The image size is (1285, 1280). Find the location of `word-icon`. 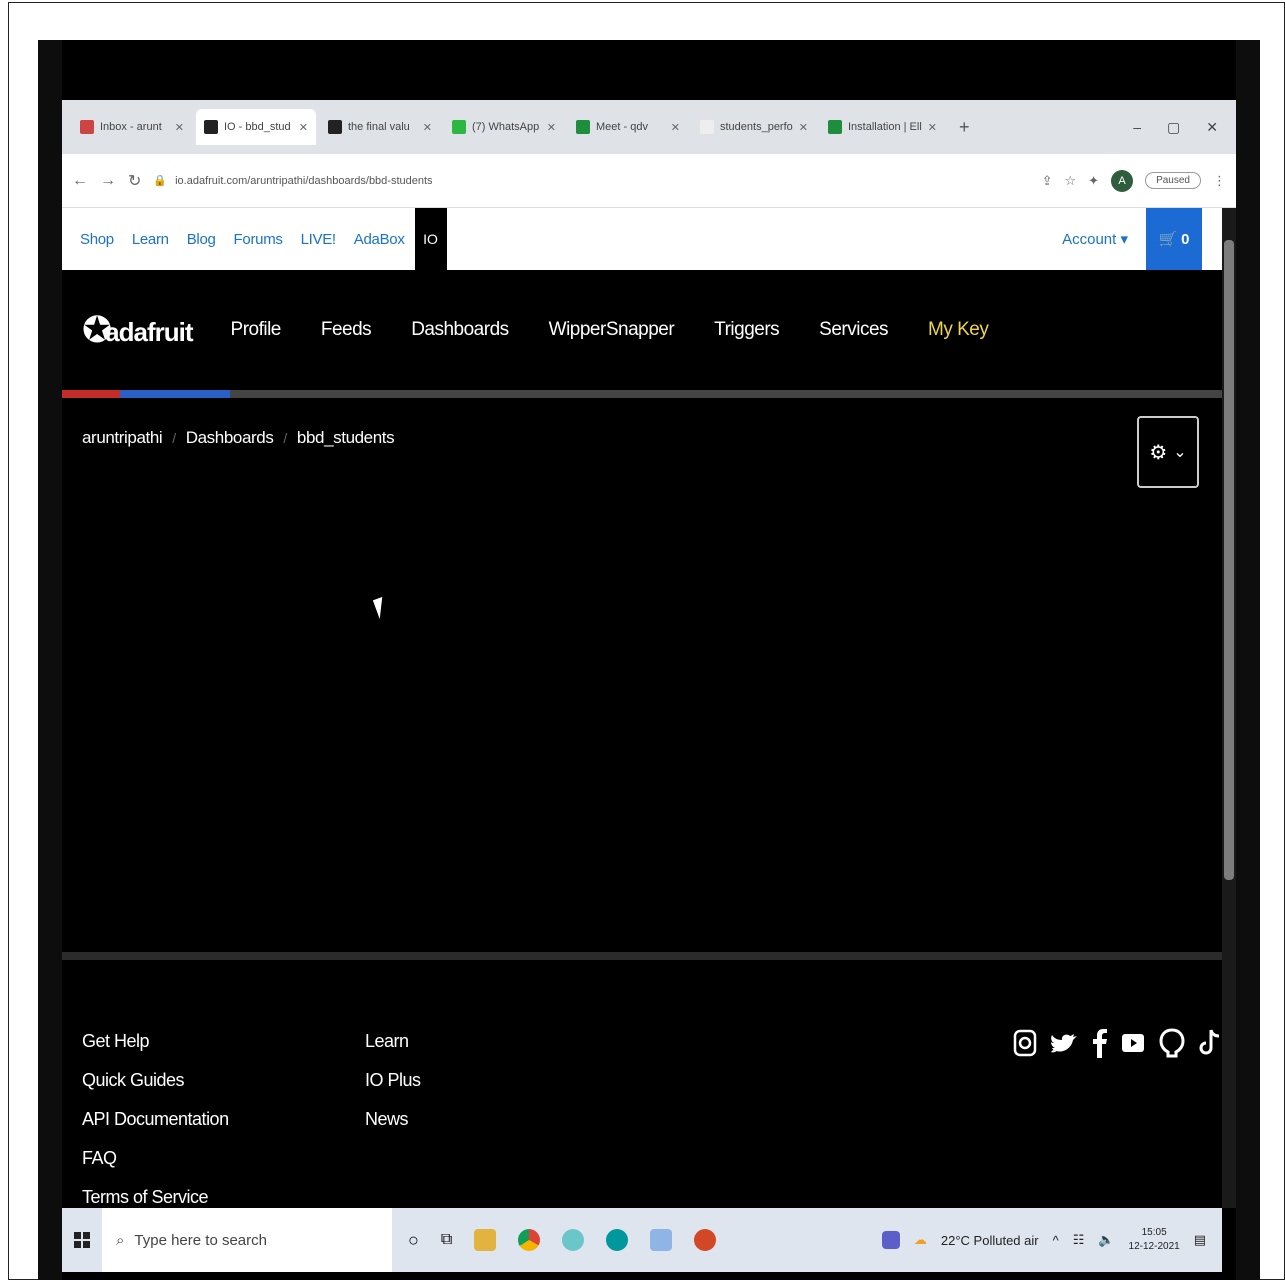

word-icon is located at coordinates (661, 1240).